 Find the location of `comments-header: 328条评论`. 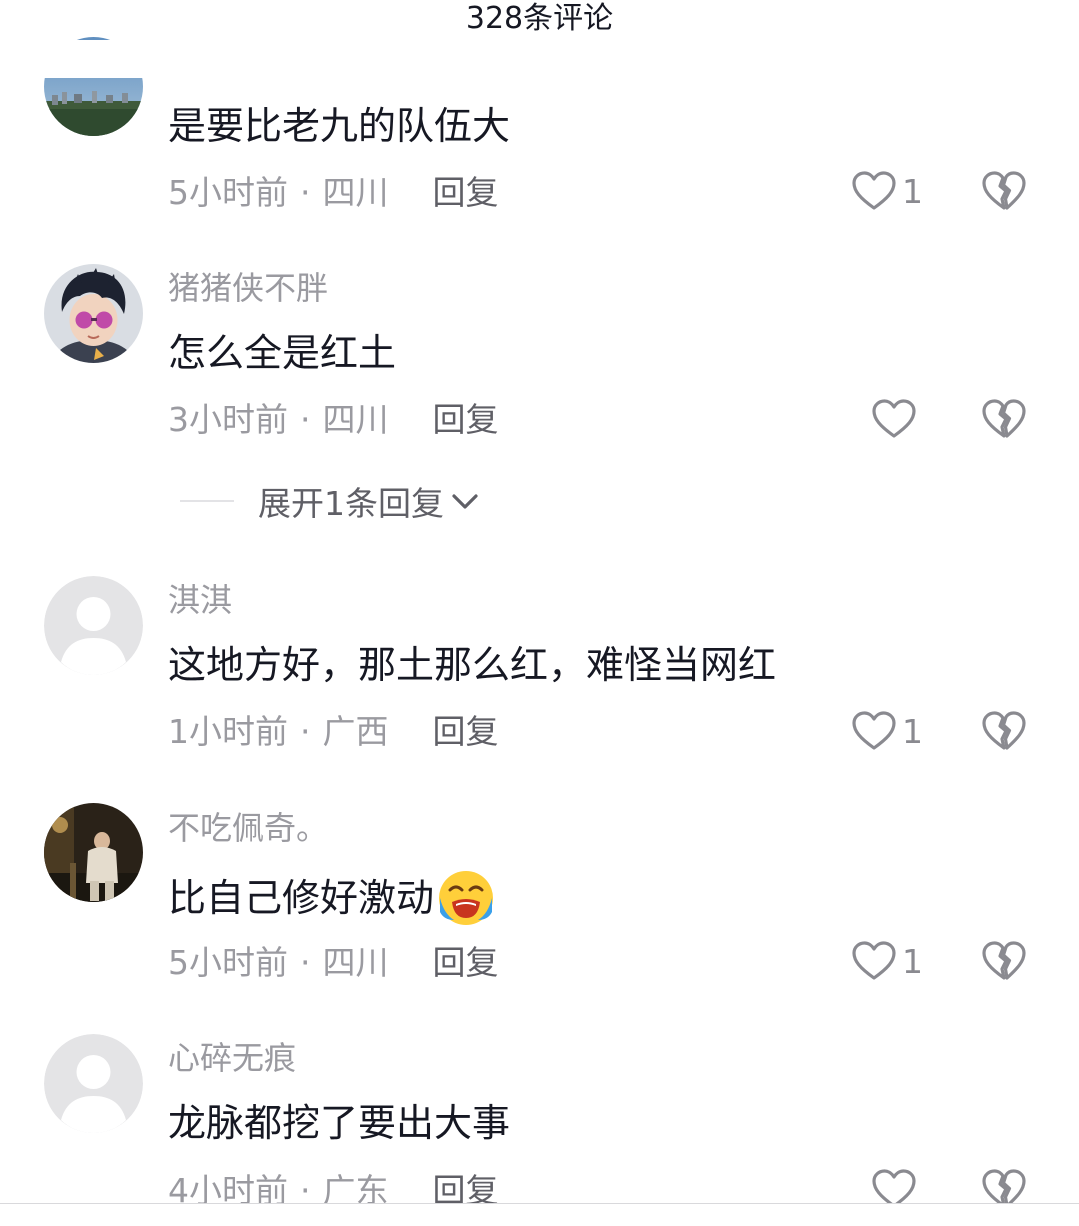

comments-header: 328条评论 is located at coordinates (539, 20).